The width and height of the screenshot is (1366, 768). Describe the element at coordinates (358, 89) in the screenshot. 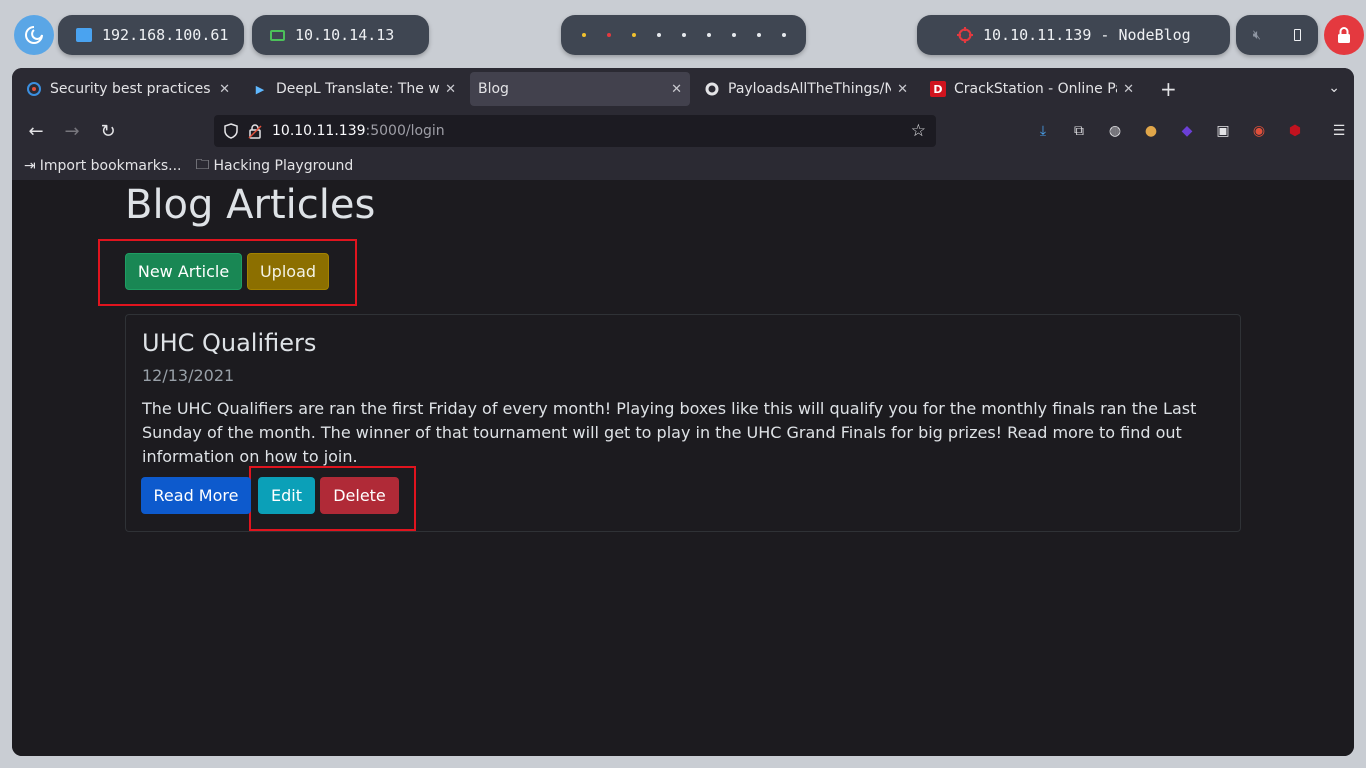

I see `tab-label: DeepL Translate: The wo` at that location.